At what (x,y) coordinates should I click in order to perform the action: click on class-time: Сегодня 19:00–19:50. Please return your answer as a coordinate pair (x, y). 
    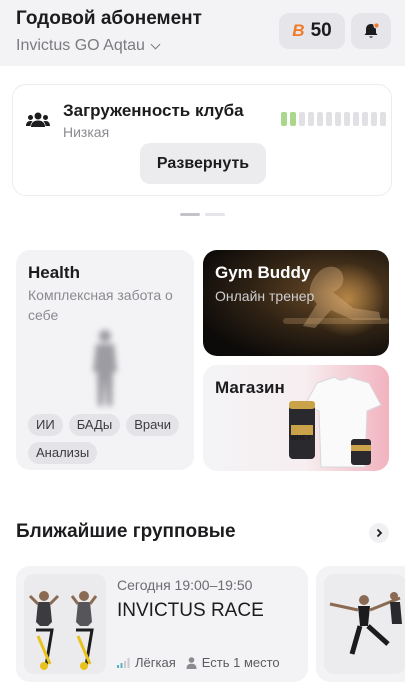
    Looking at the image, I should click on (185, 585).